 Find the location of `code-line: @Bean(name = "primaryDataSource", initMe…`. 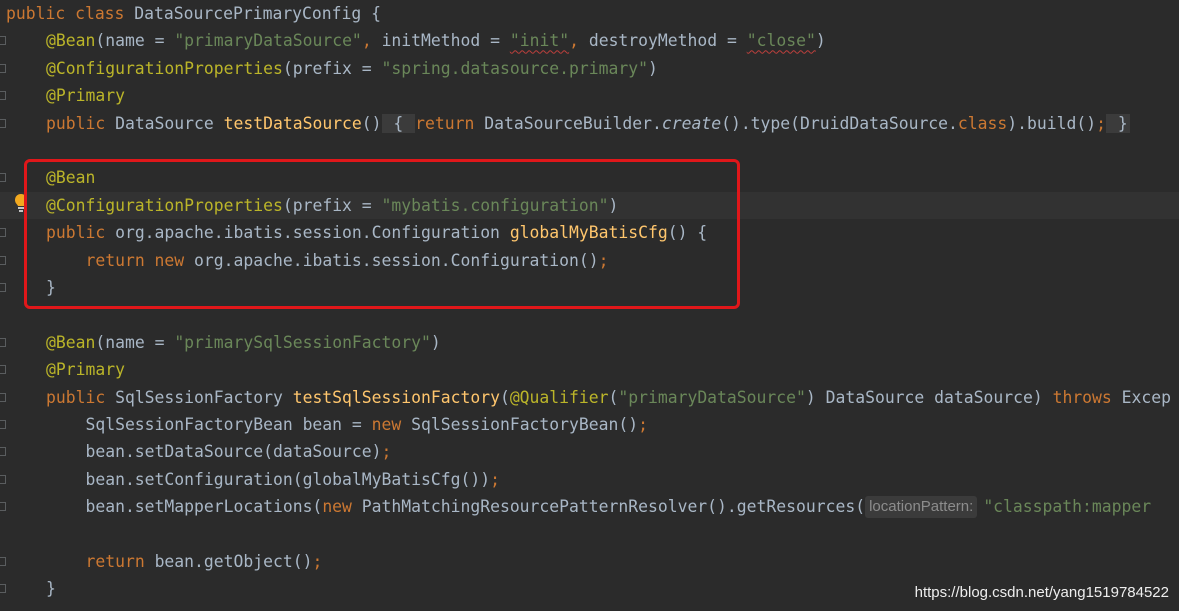

code-line: @Bean(name = "primaryDataSource", initMe… is located at coordinates (413, 40).